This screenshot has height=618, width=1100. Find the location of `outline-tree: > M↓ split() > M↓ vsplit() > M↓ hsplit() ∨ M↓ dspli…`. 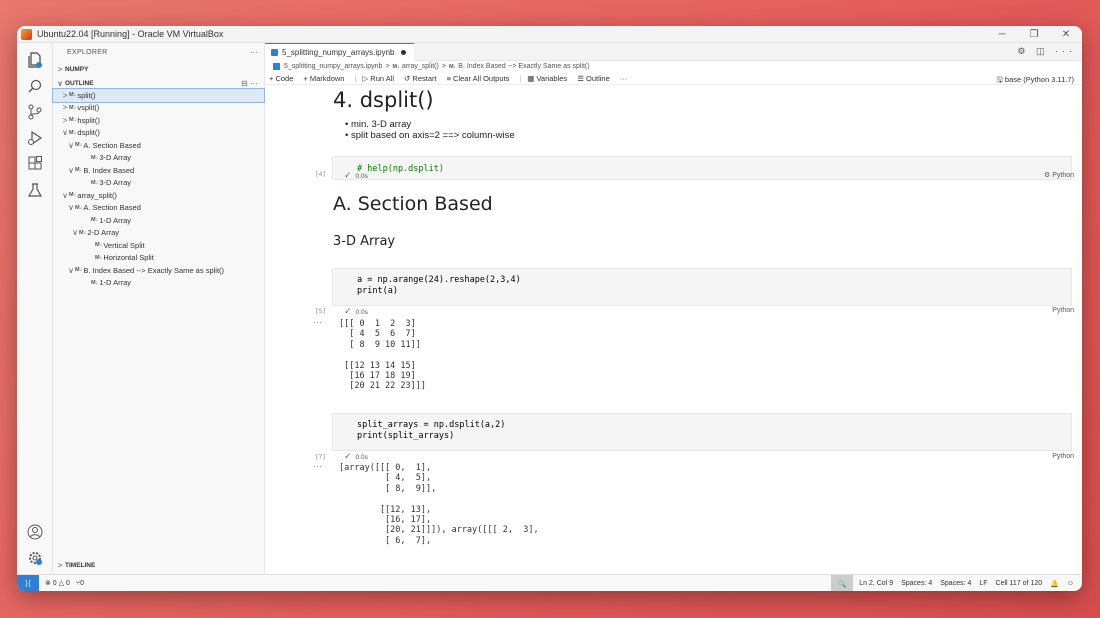

outline-tree: > M↓ split() > M↓ vsplit() > M↓ hsplit() ∨ M↓ dspli… is located at coordinates (158, 189).